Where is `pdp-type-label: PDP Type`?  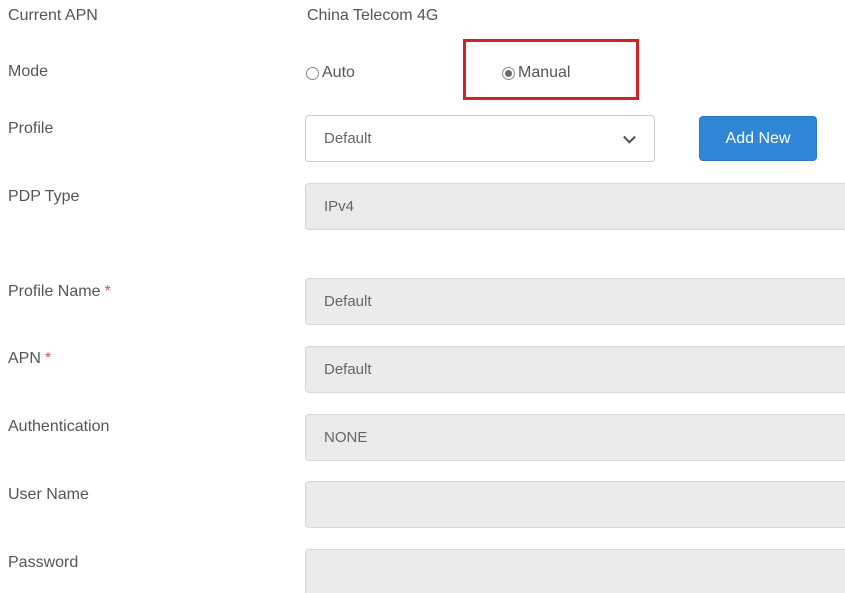
pdp-type-label: PDP Type is located at coordinates (44, 196).